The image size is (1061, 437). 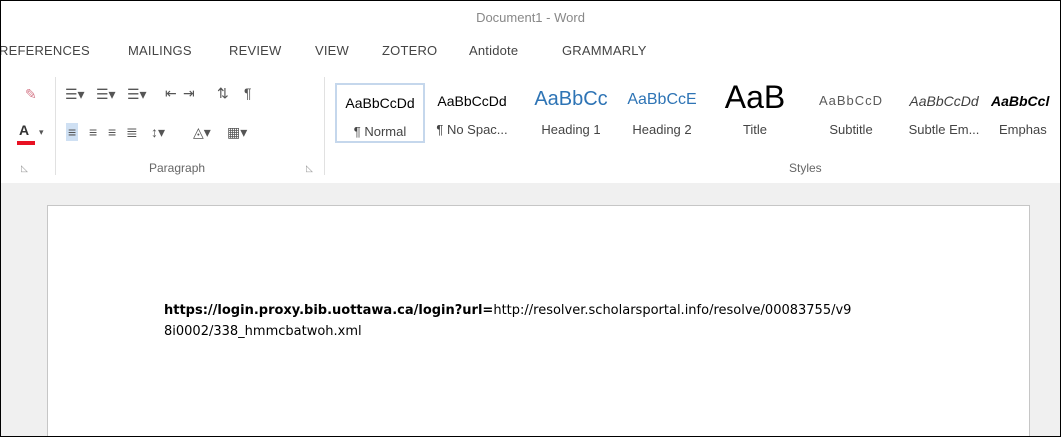 What do you see at coordinates (380, 113) in the screenshot?
I see `style-normal: AaBbCcDd ¶ Normal` at bounding box center [380, 113].